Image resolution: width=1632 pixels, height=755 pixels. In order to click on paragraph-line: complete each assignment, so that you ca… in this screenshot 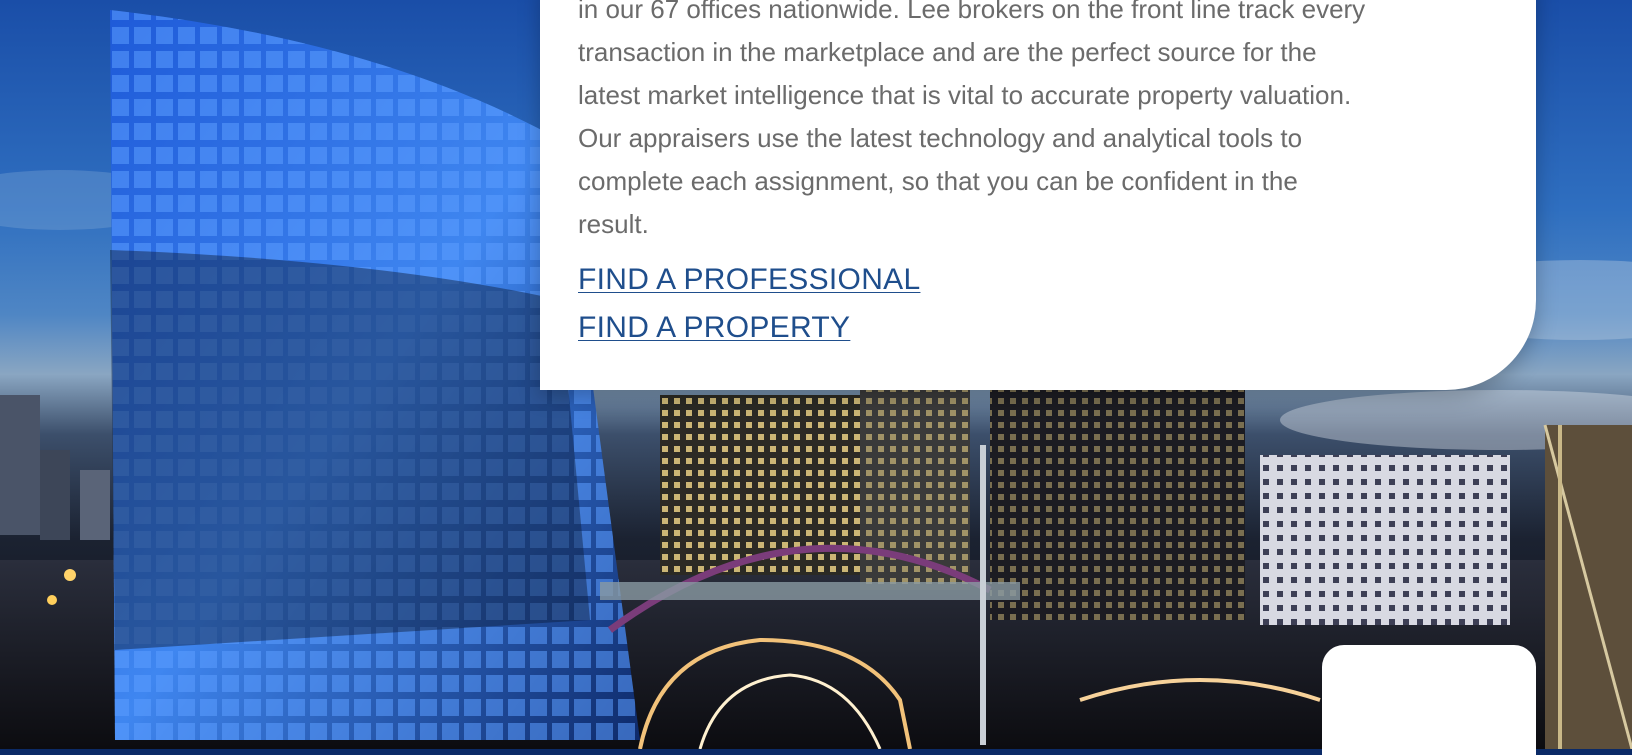, I will do `click(938, 181)`.